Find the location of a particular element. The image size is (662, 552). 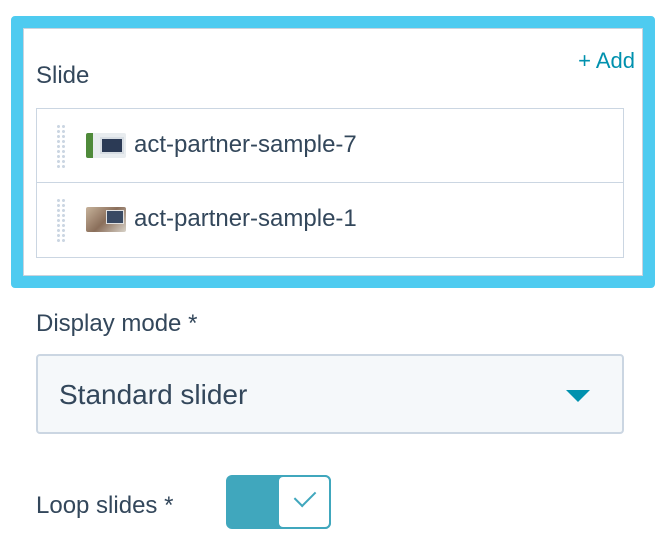

loop-slides-toggle is located at coordinates (278, 502).